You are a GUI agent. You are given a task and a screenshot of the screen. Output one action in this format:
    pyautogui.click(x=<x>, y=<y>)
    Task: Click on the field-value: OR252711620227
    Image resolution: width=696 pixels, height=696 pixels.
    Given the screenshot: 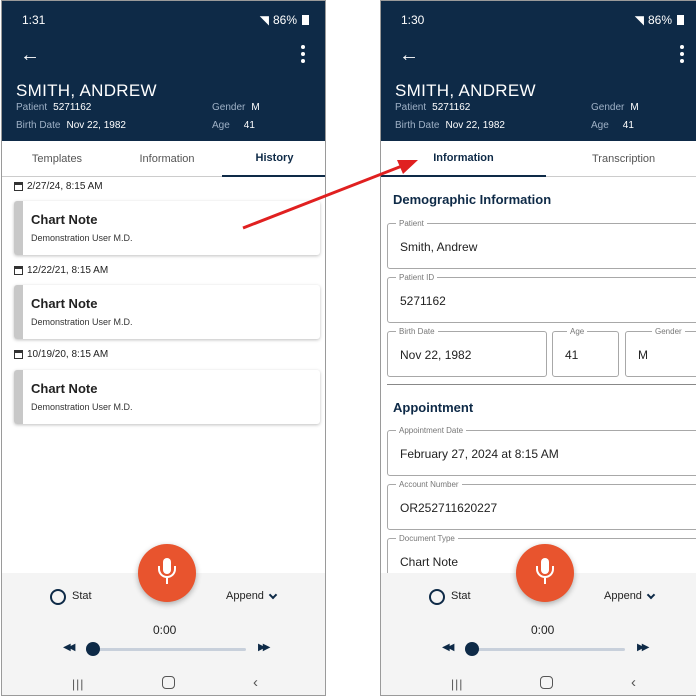 What is the action you would take?
    pyautogui.click(x=449, y=508)
    